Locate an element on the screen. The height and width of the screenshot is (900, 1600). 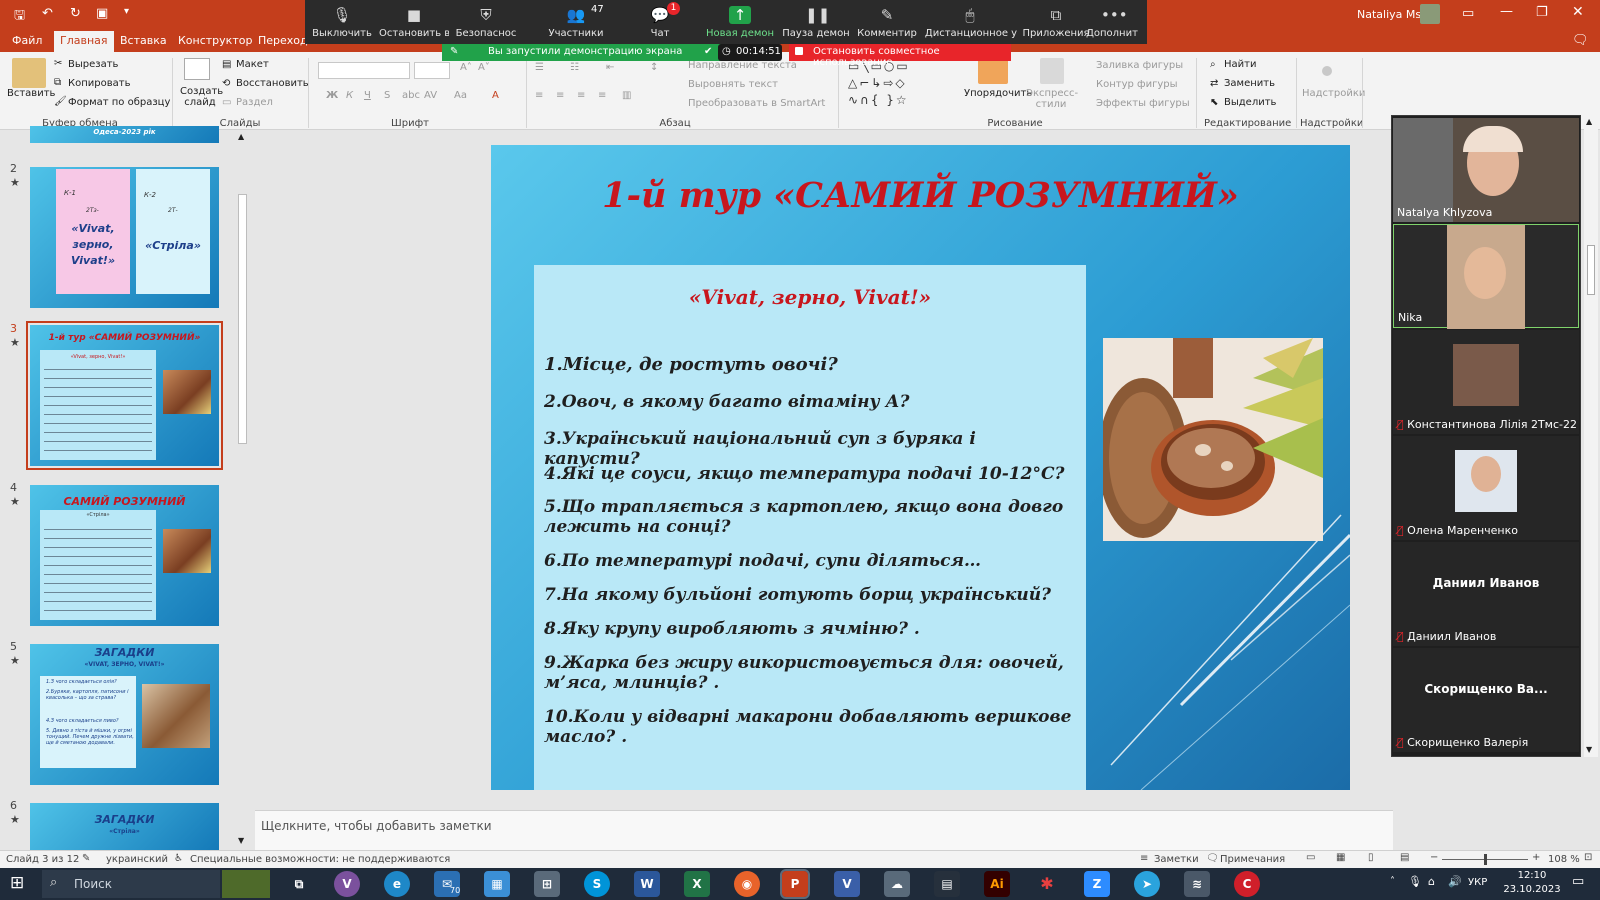
participant-tile: 🎙̸ Константинова Лілія 2Тмс-22 is located at coordinates (1486, 382).